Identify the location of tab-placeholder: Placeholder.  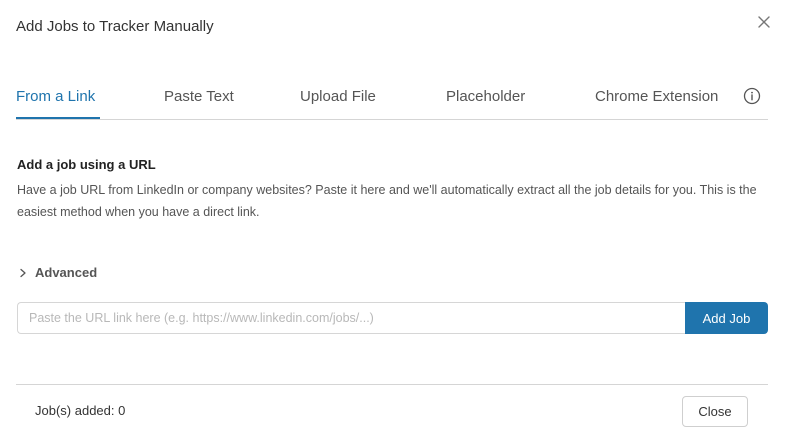
(485, 96).